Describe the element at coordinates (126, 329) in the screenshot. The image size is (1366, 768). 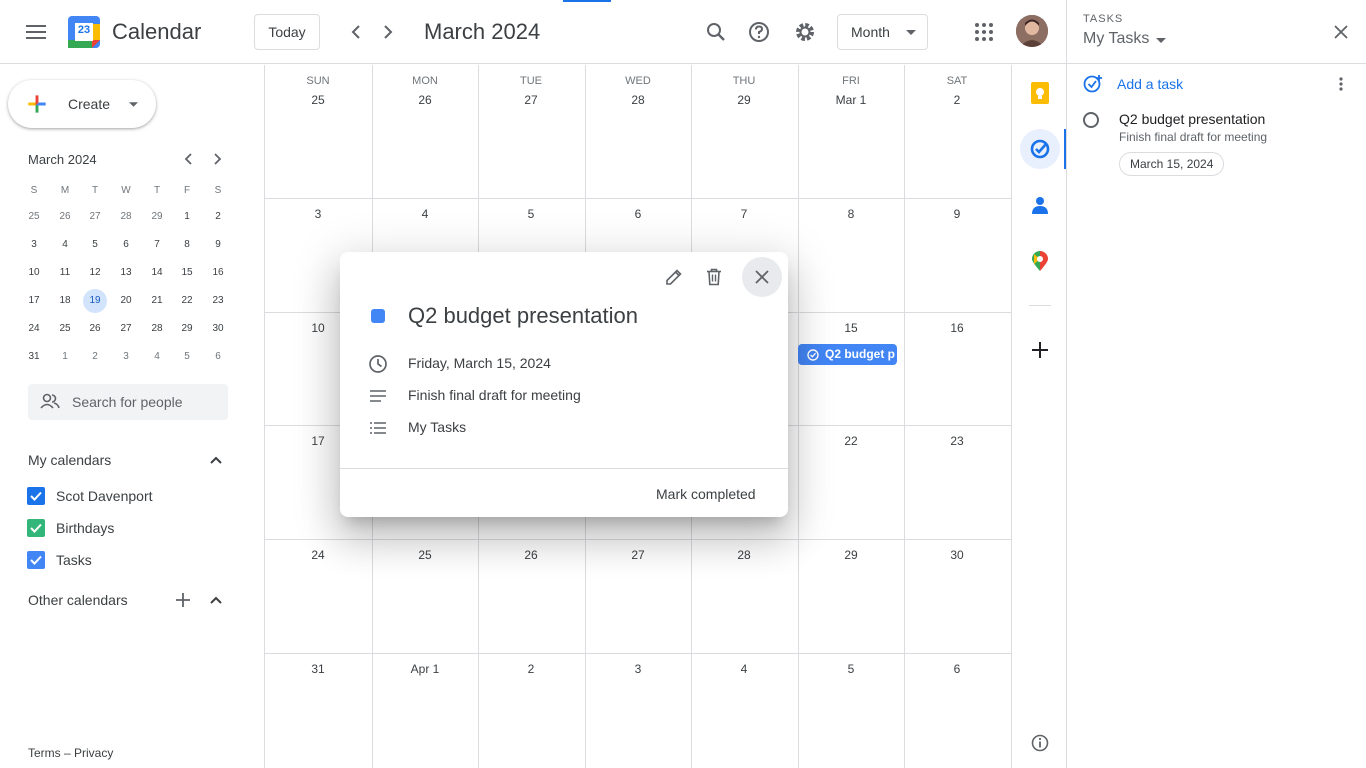
I see `mini-calendar-day: 27` at that location.